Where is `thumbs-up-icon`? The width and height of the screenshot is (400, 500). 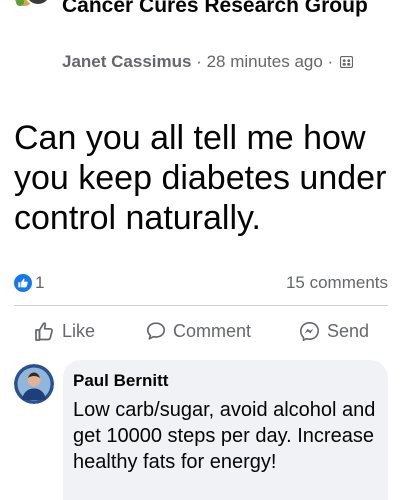
thumbs-up-icon is located at coordinates (44, 331).